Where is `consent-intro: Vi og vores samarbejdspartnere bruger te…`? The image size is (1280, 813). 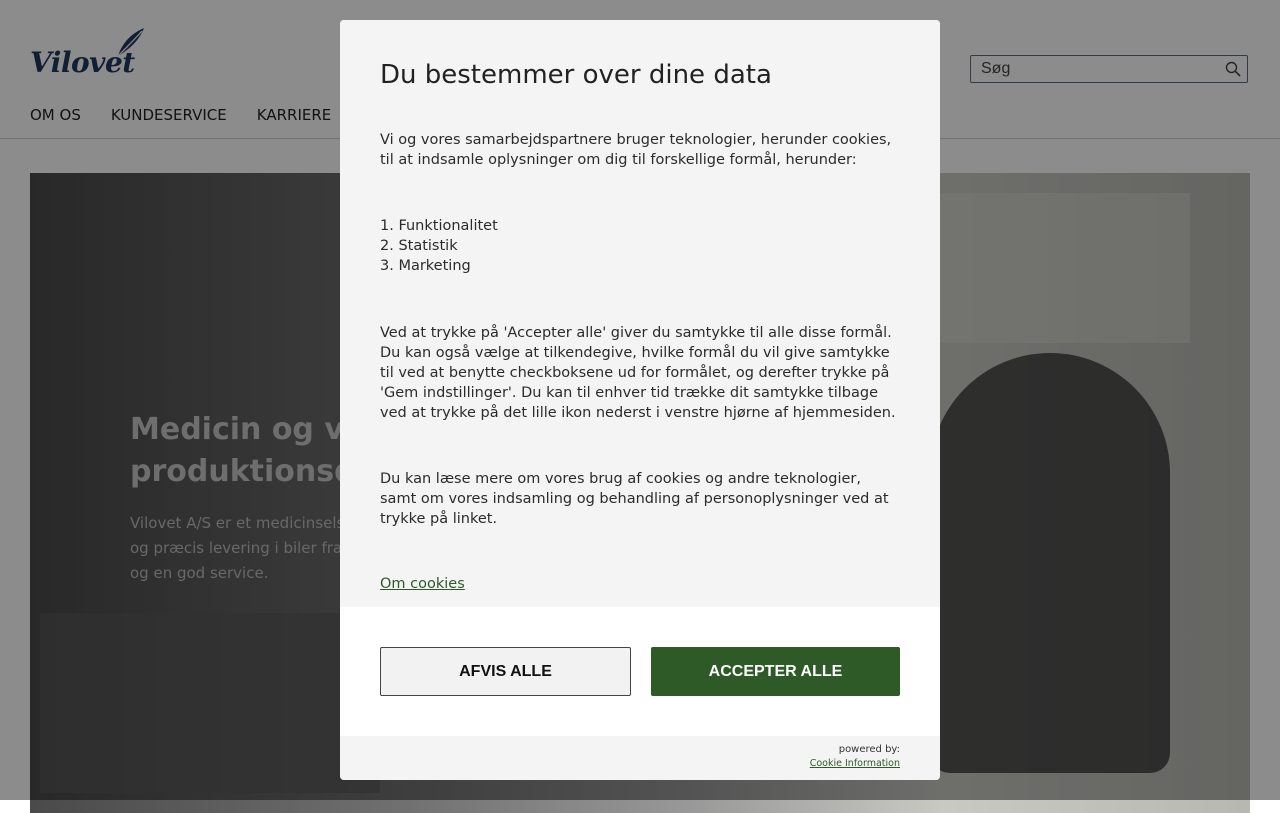
consent-intro: Vi og vores samarbejdspartnere bruger te… is located at coordinates (636, 150).